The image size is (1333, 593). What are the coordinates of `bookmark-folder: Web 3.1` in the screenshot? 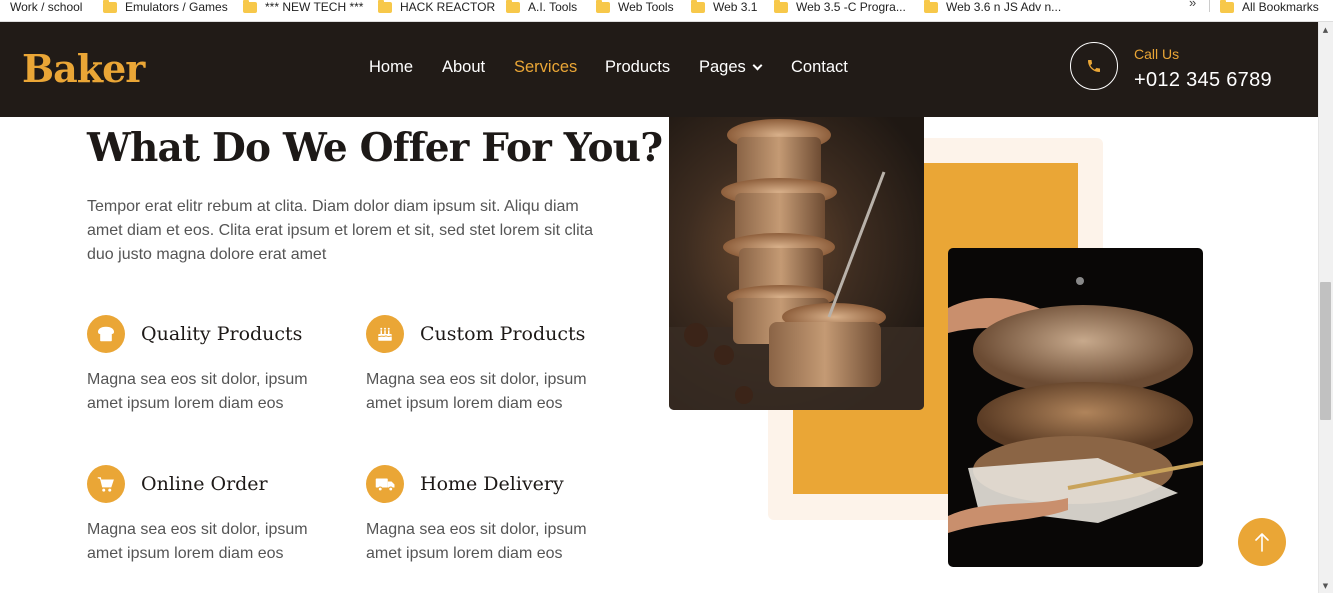 It's located at (724, 9).